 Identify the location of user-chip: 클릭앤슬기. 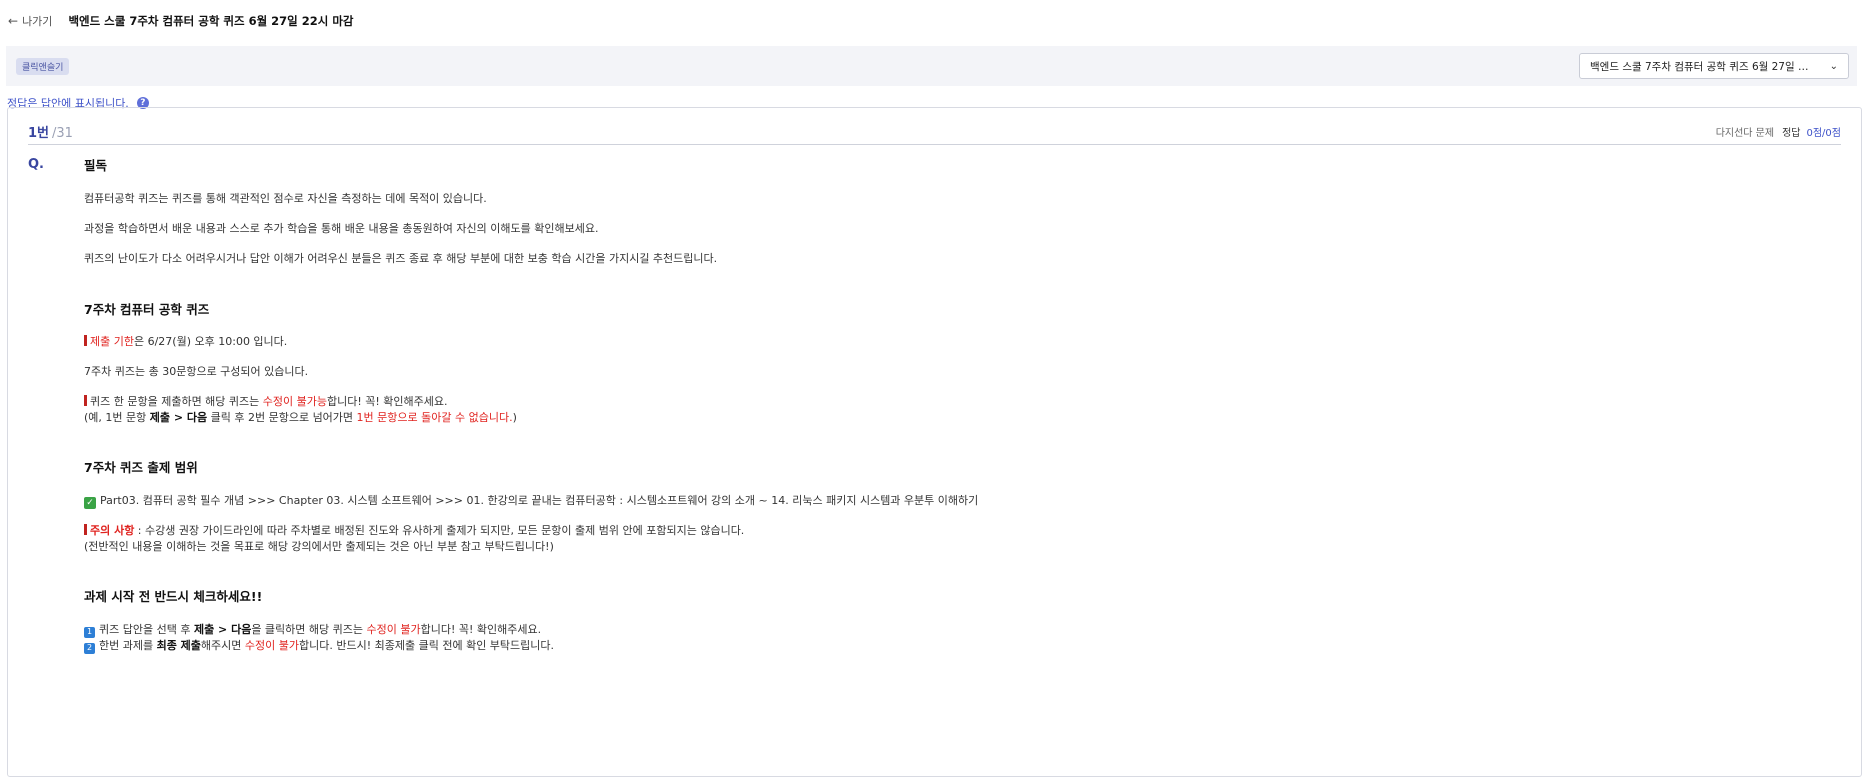
(43, 66).